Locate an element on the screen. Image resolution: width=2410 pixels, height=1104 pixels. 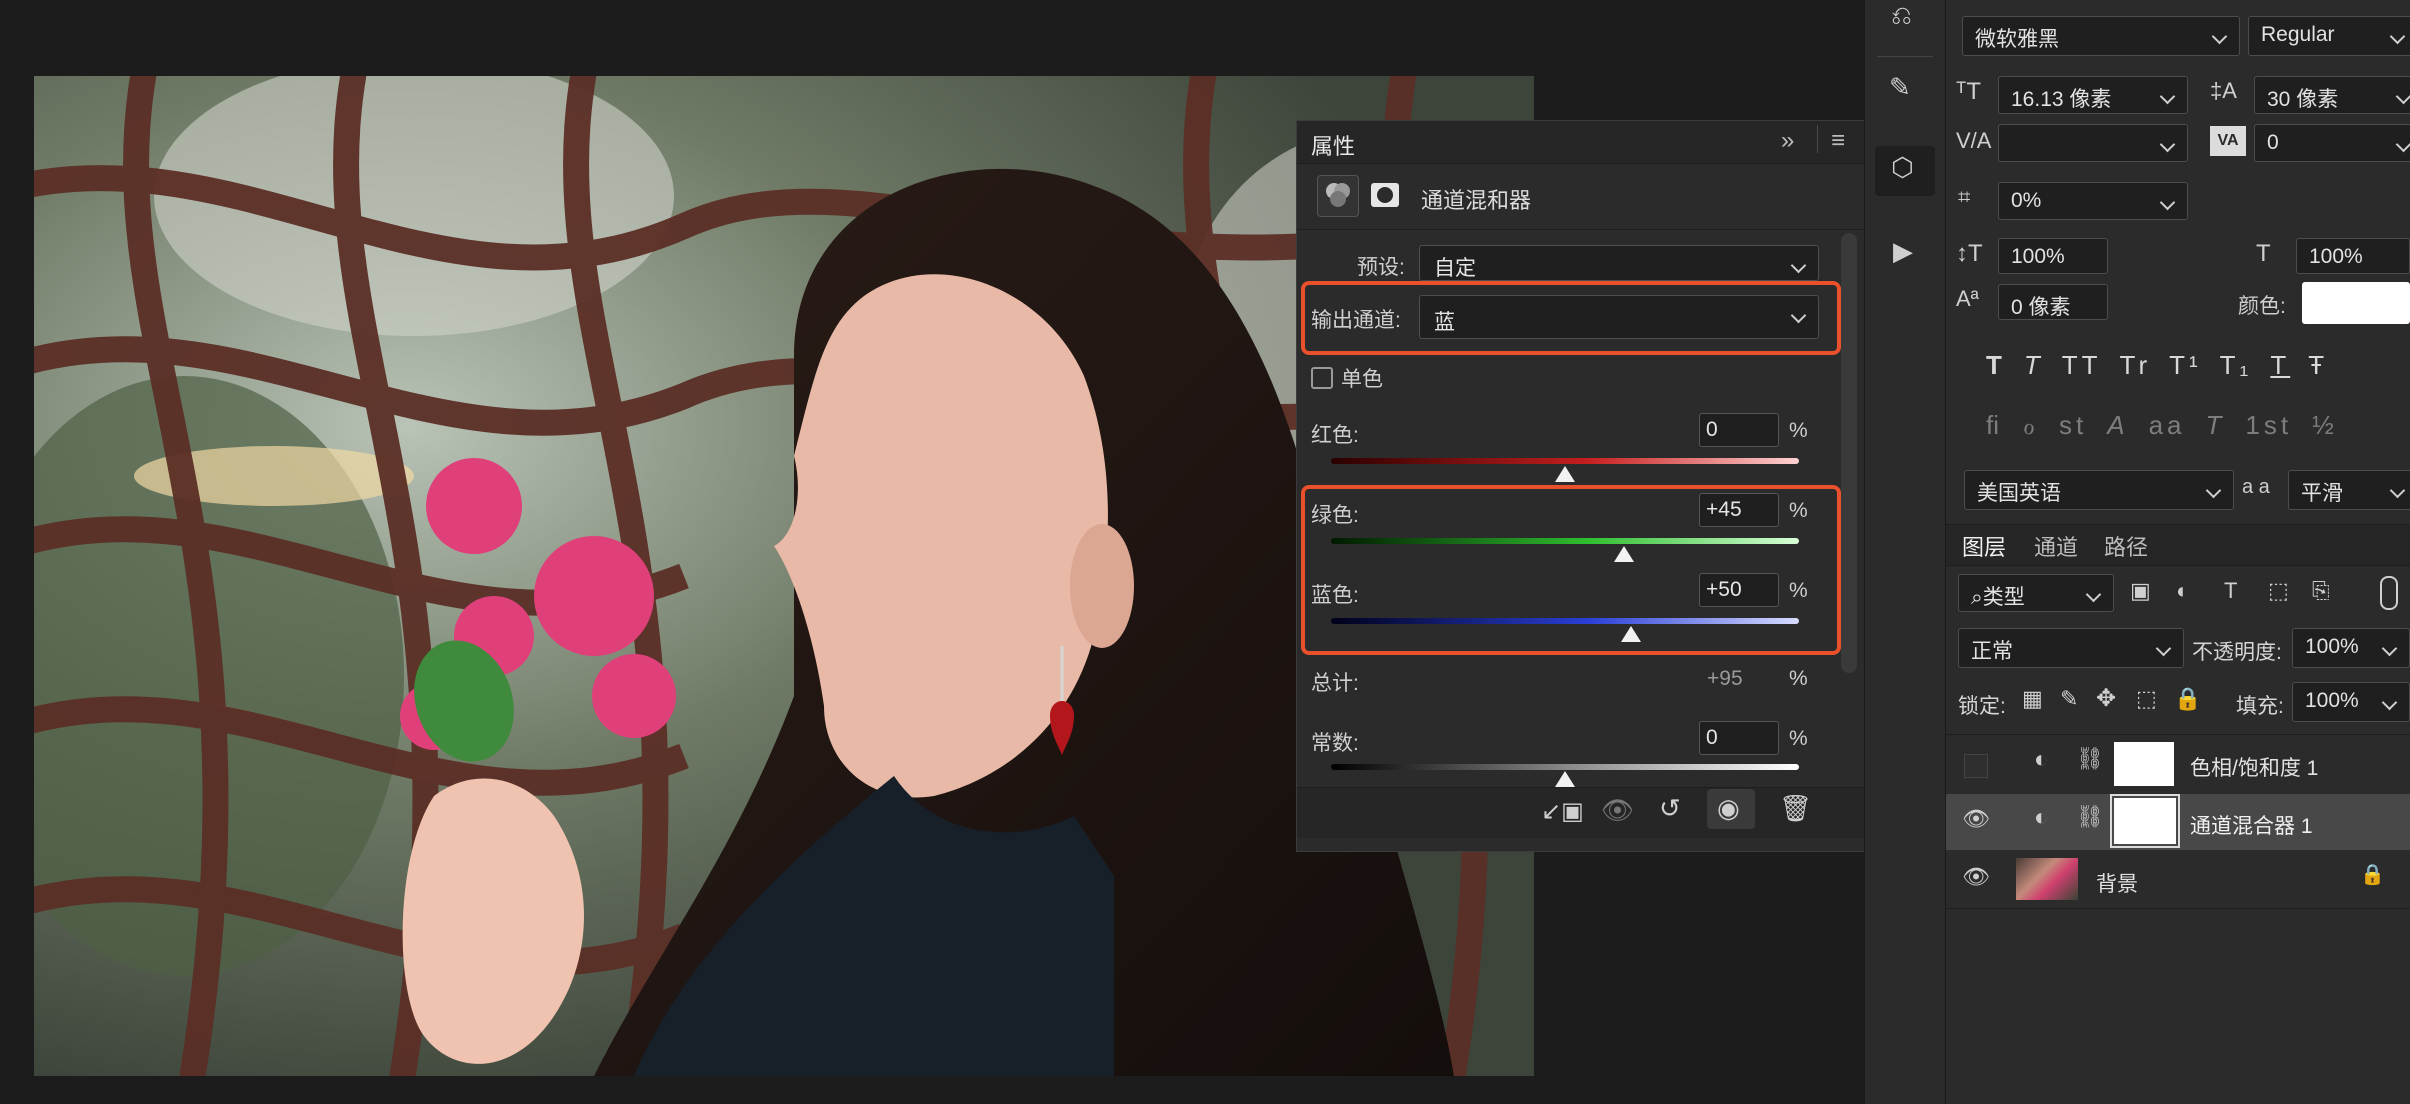
panel-menu-icon: ≡ is located at coordinates (1838, 141).